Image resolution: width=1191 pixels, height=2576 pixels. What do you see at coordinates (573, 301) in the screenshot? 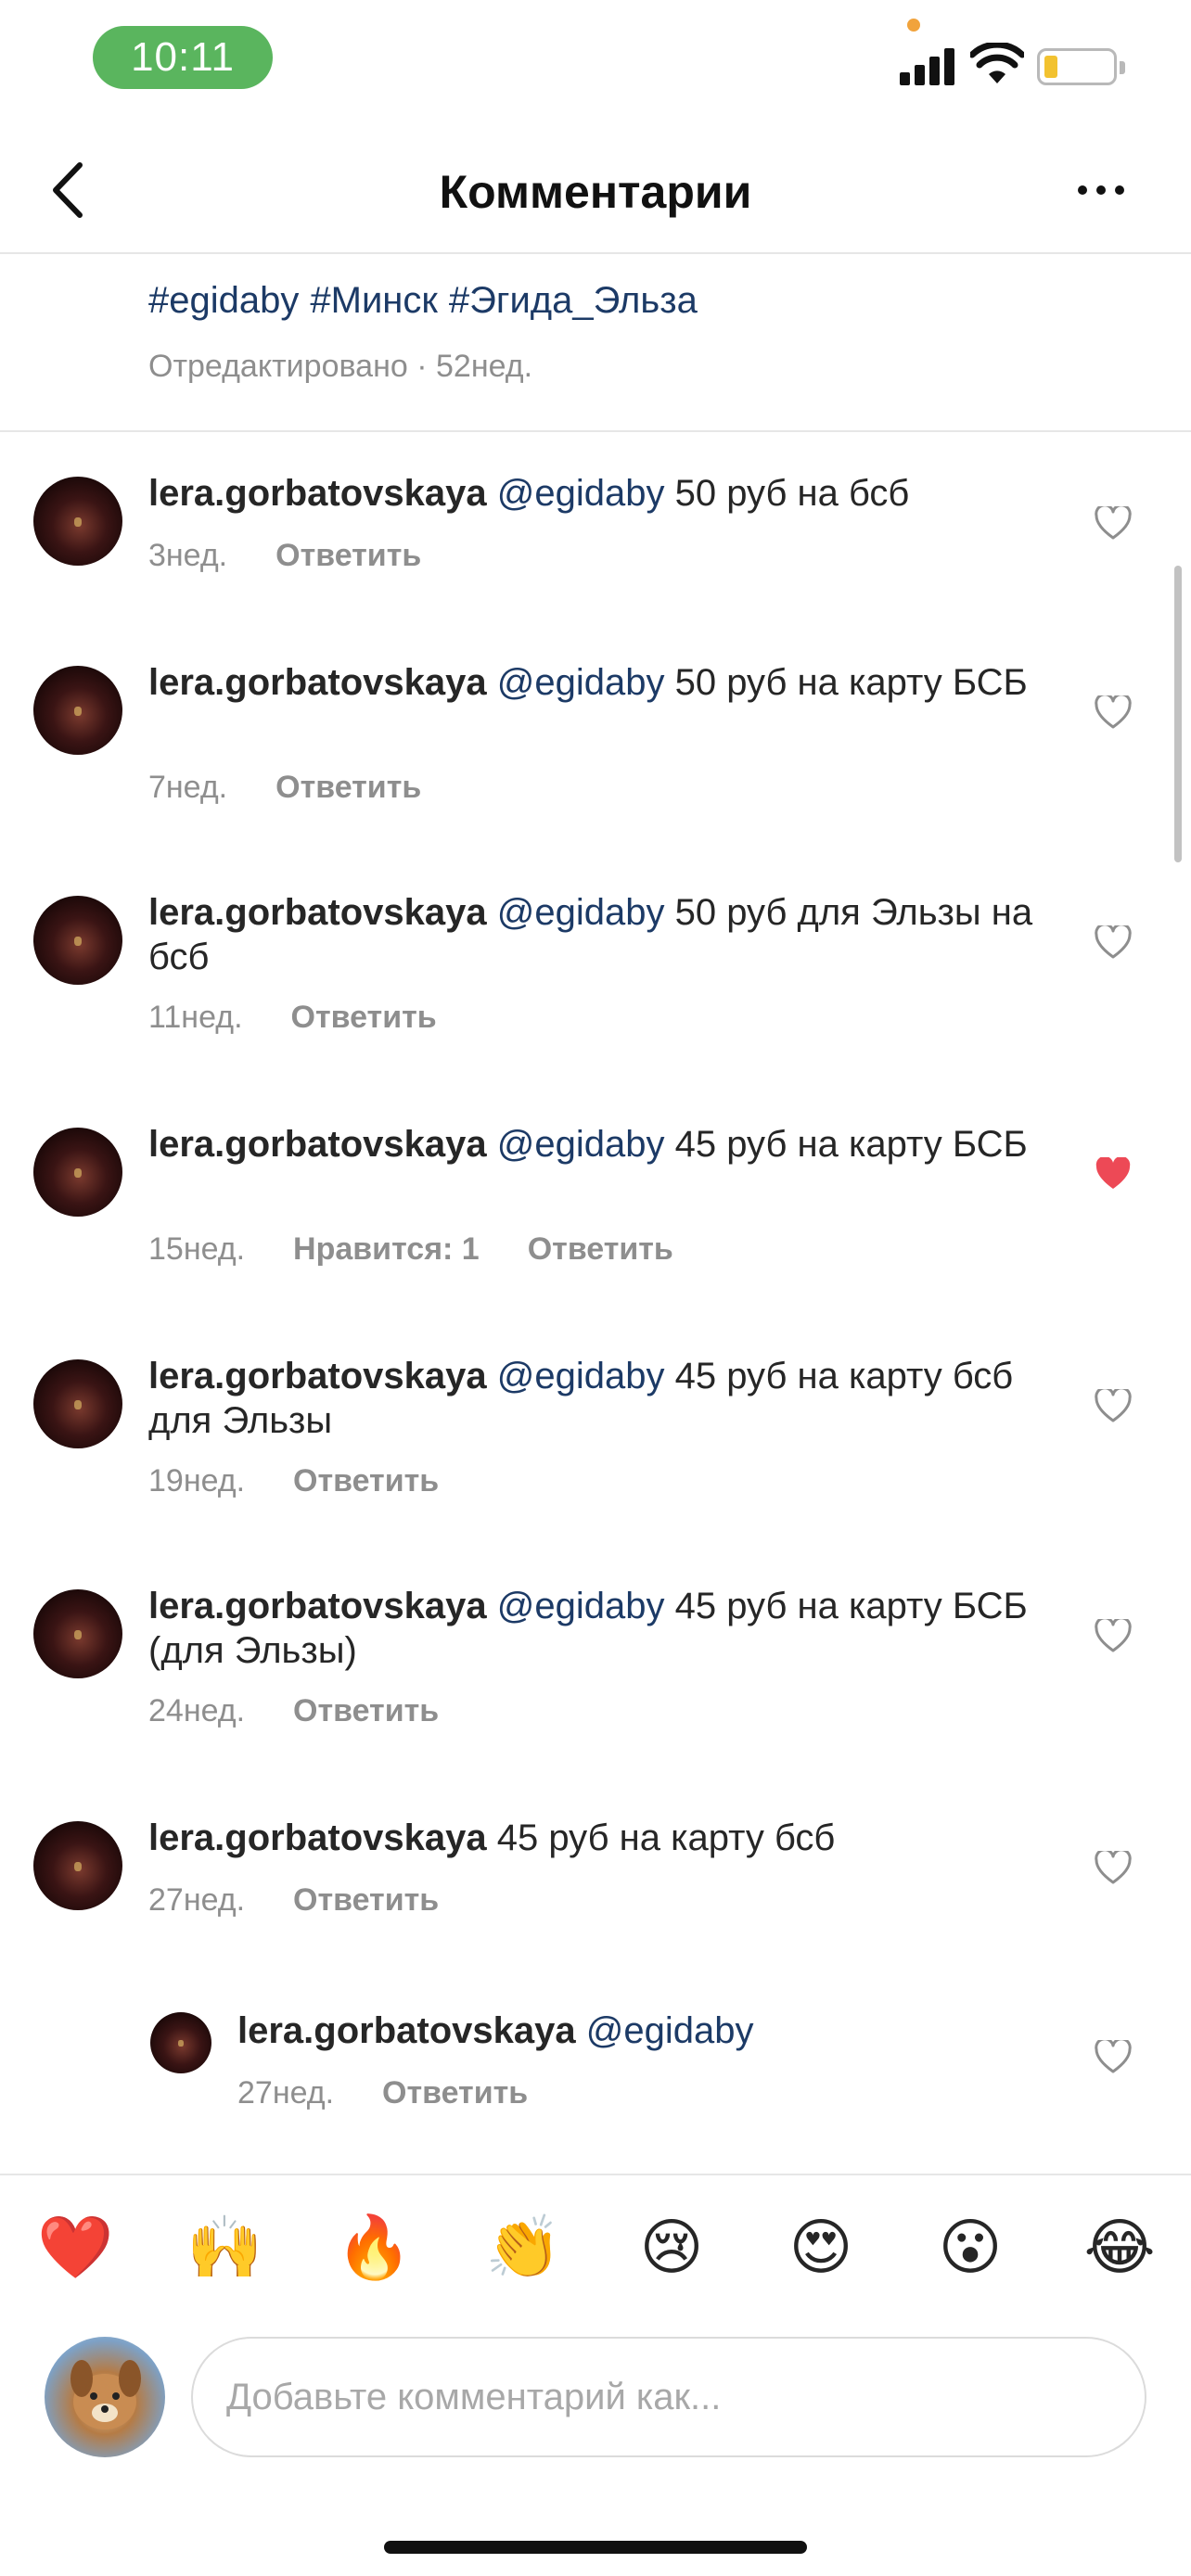
I see `hashtag-link: #Эгида_Эльза` at bounding box center [573, 301].